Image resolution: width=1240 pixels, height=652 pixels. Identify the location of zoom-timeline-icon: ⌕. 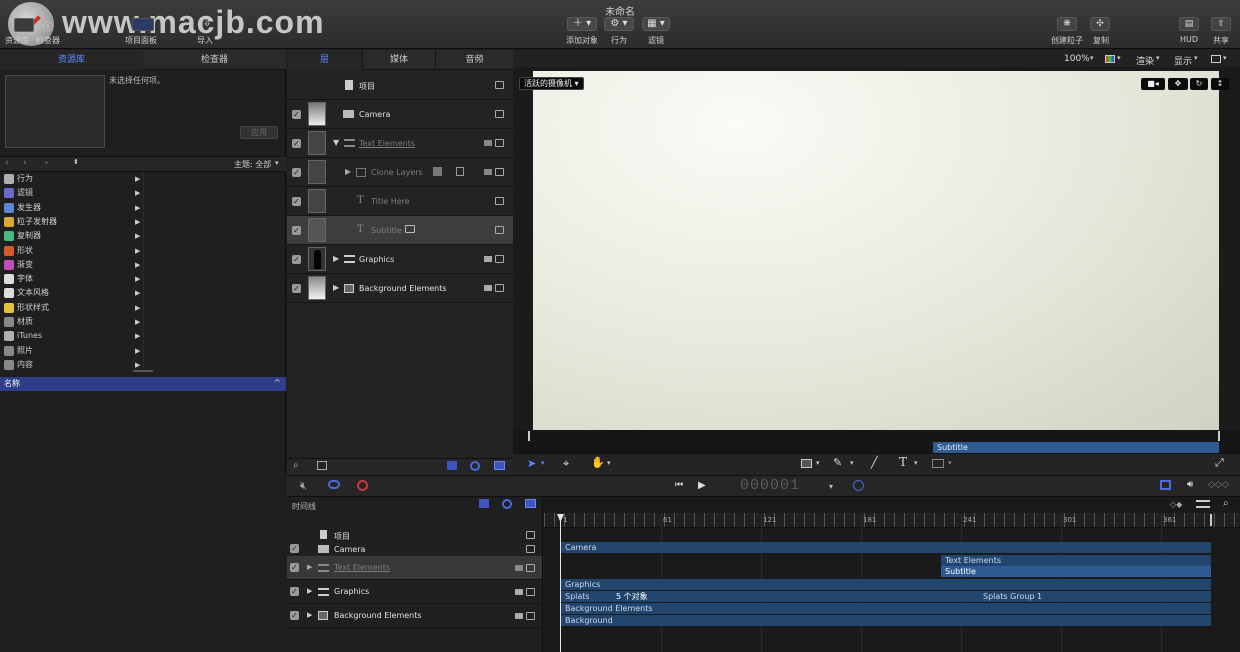
(1226, 503).